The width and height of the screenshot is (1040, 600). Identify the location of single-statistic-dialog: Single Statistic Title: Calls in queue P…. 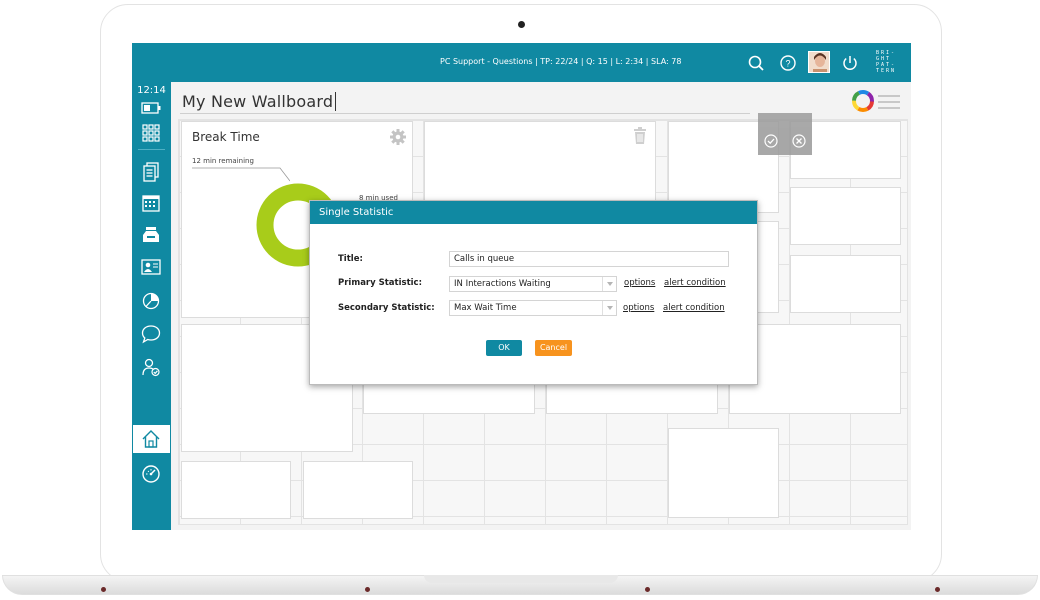
(533, 292).